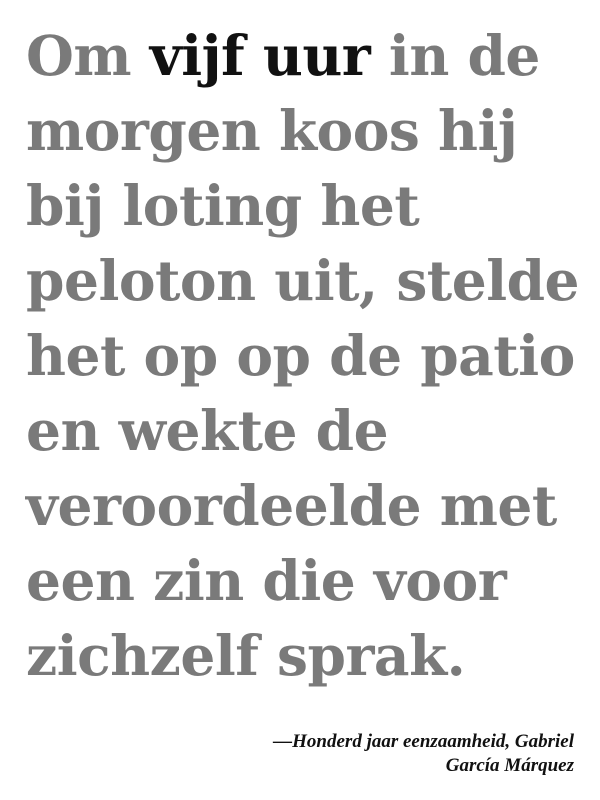 The width and height of the screenshot is (600, 800). I want to click on quote-line-6: en wekte de, so click(207, 430).